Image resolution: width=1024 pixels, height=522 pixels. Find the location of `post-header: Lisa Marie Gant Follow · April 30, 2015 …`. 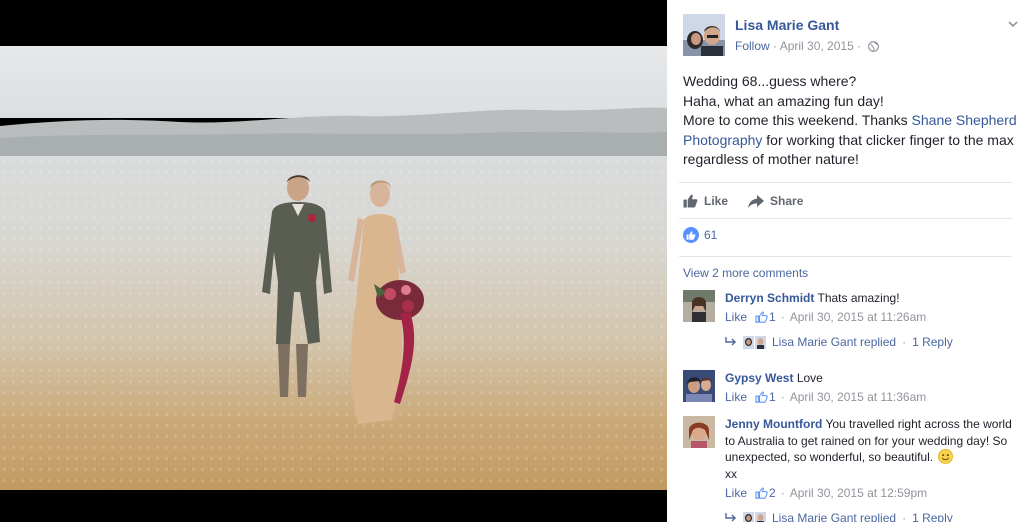

post-header: Lisa Marie Gant Follow · April 30, 2015 … is located at coordinates (850, 36).